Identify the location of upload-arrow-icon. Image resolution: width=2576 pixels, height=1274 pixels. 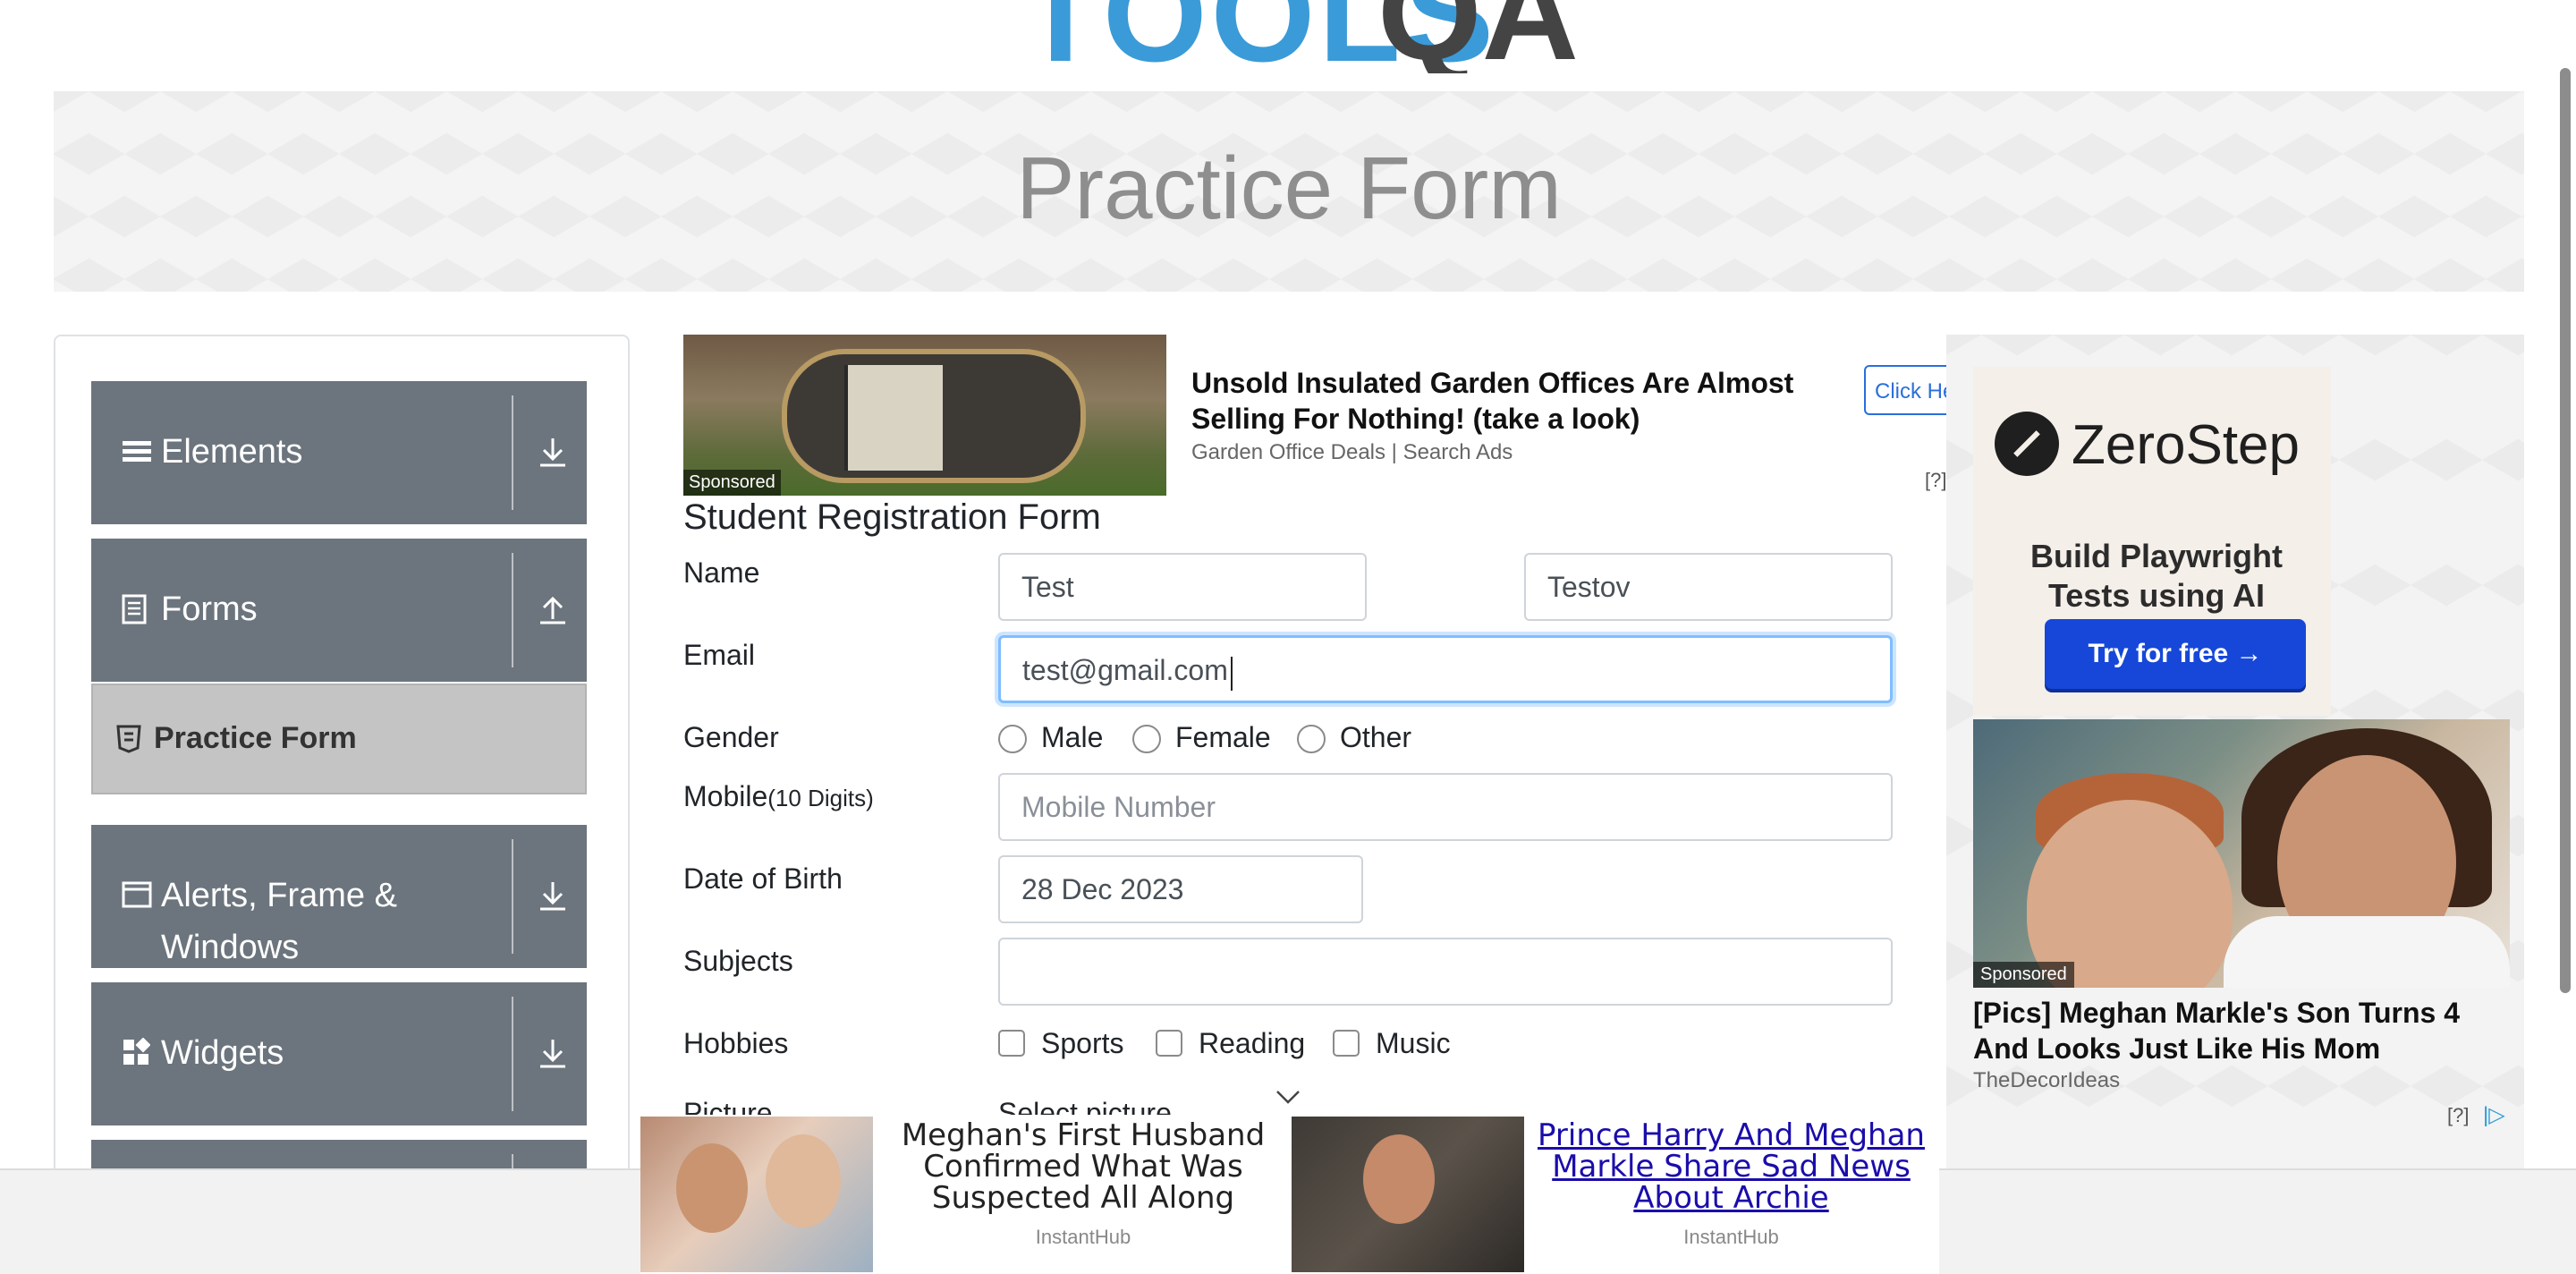
(553, 610).